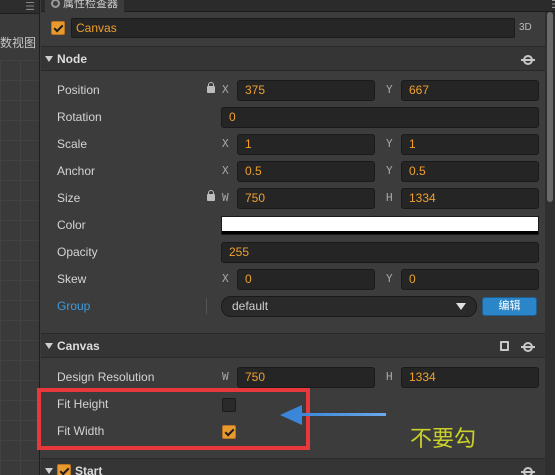 Image resolution: width=555 pixels, height=475 pixels. What do you see at coordinates (306, 279) in the screenshot?
I see `skew-x-input: 0` at bounding box center [306, 279].